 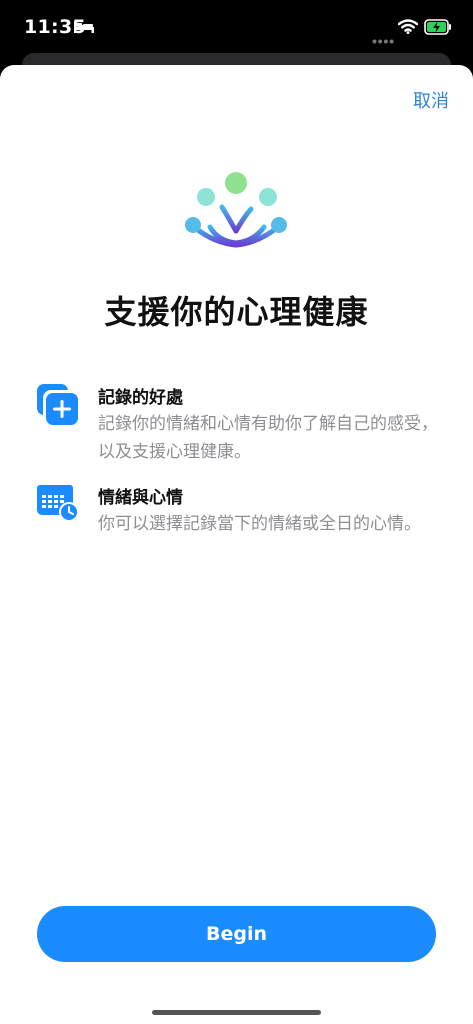 What do you see at coordinates (140, 498) in the screenshot?
I see `feature-title: 情緒與心情` at bounding box center [140, 498].